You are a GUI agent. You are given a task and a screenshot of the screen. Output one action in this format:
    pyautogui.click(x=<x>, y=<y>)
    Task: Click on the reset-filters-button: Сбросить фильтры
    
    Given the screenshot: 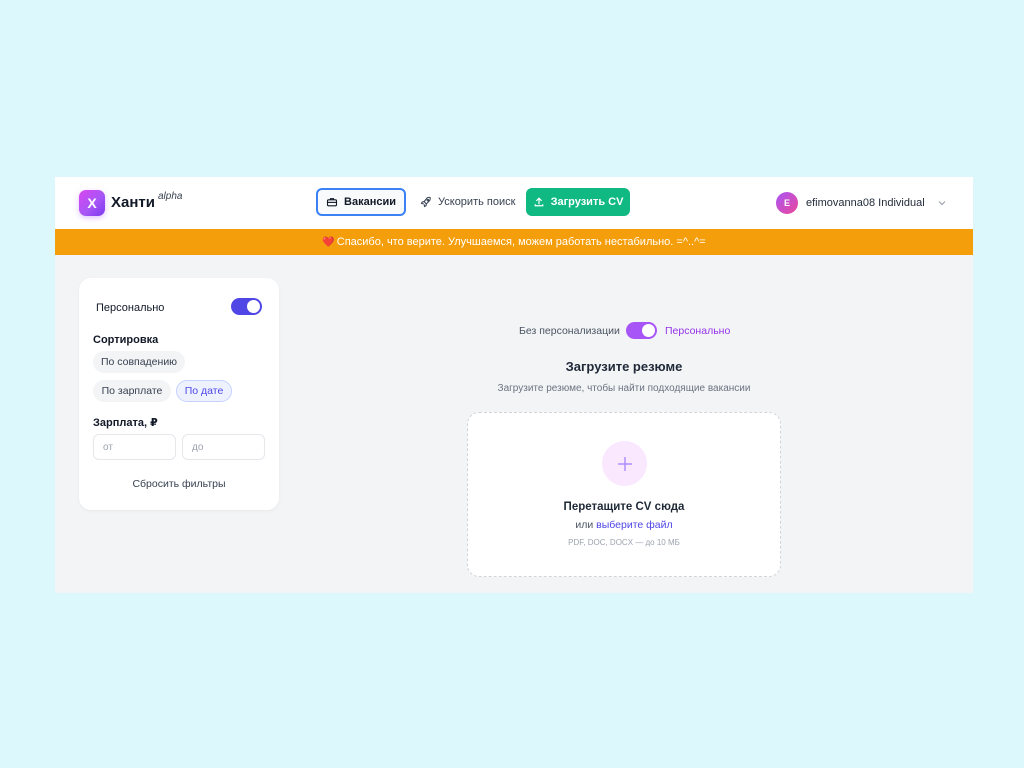 What is the action you would take?
    pyautogui.click(x=179, y=484)
    